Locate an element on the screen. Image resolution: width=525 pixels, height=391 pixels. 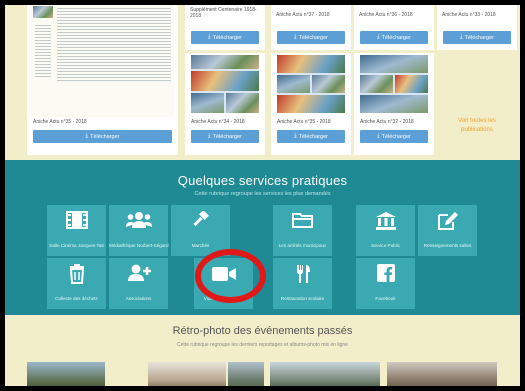
add-user-icon is located at coordinates (138, 276).